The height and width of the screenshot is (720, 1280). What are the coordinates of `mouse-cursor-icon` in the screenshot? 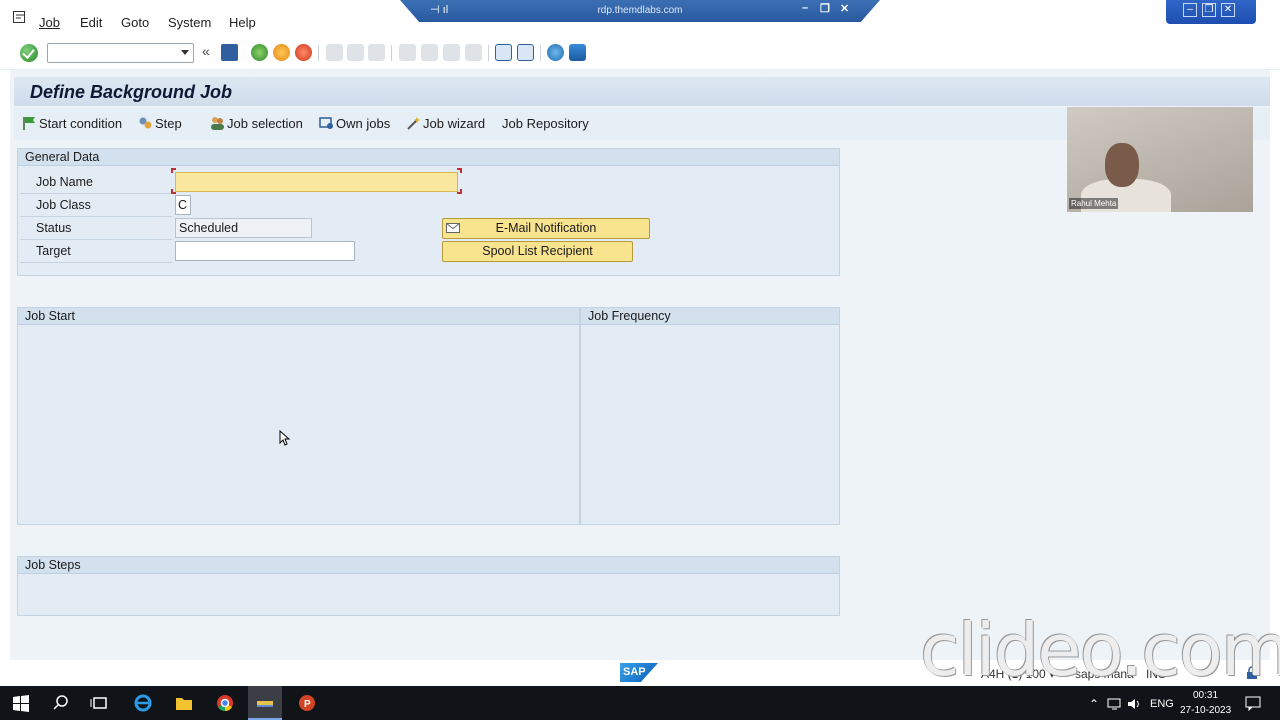 It's located at (284, 438).